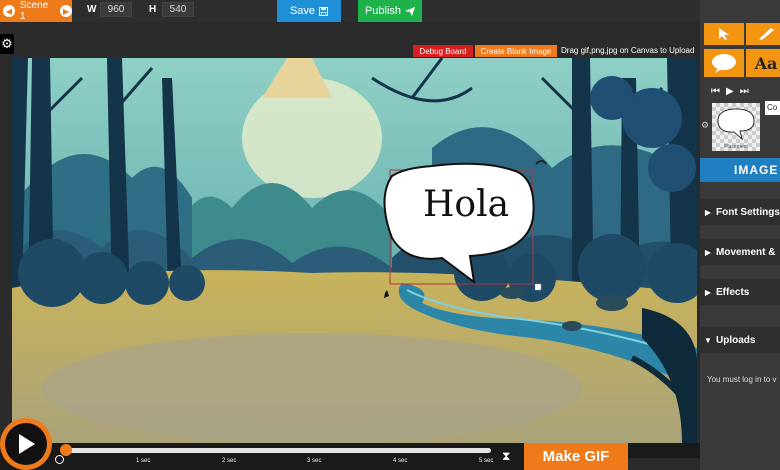  I want to click on playback-controls: ⏮ ▶ ⏭, so click(730, 91).